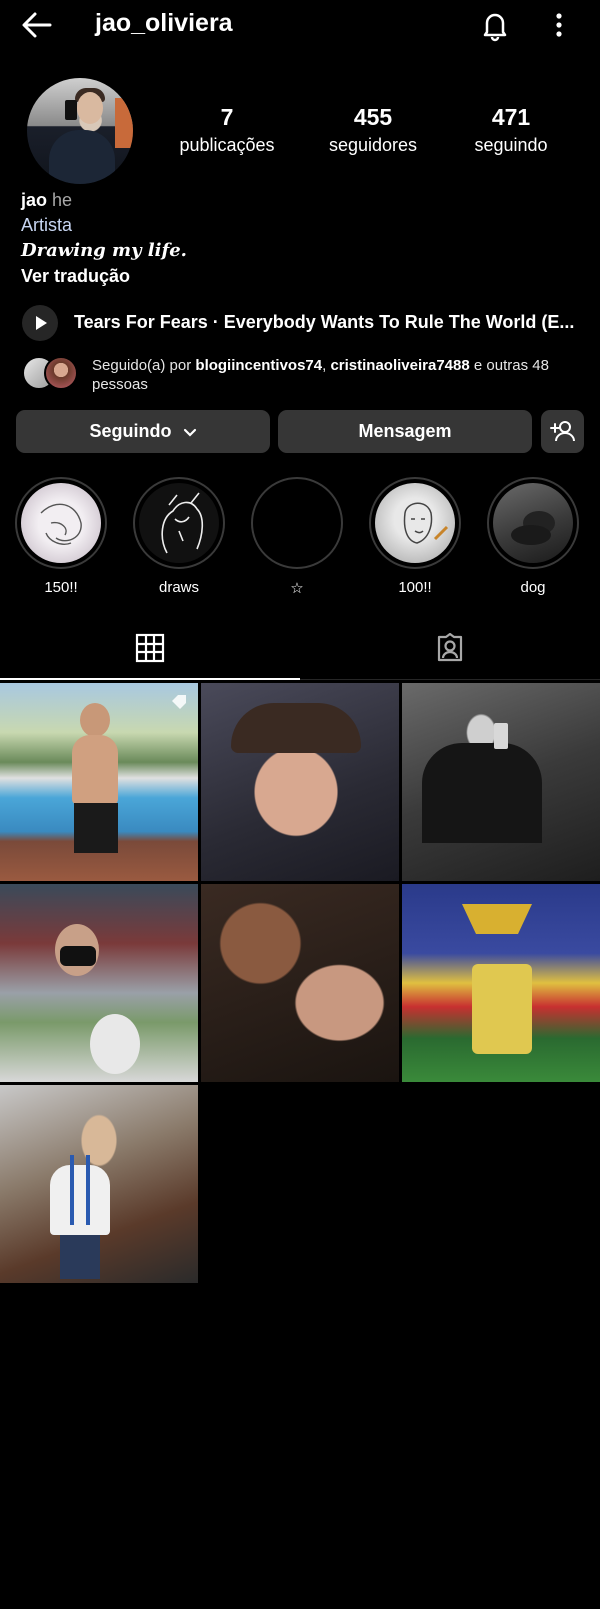  Describe the element at coordinates (130, 431) in the screenshot. I see `following-button-label: Seguindo` at that location.